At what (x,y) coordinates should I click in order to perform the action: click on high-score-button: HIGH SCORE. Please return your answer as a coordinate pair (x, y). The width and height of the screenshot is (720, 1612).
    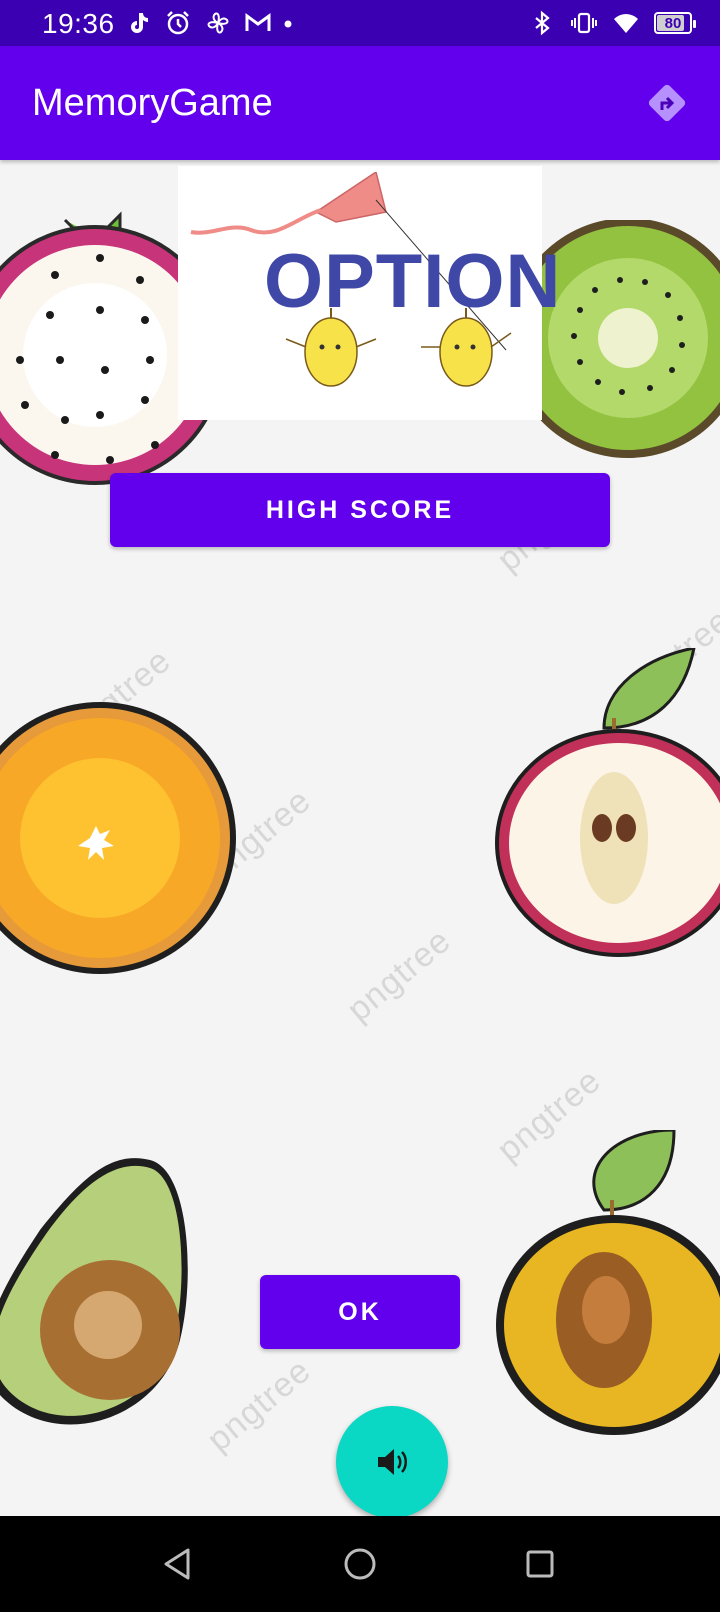
    Looking at the image, I should click on (360, 510).